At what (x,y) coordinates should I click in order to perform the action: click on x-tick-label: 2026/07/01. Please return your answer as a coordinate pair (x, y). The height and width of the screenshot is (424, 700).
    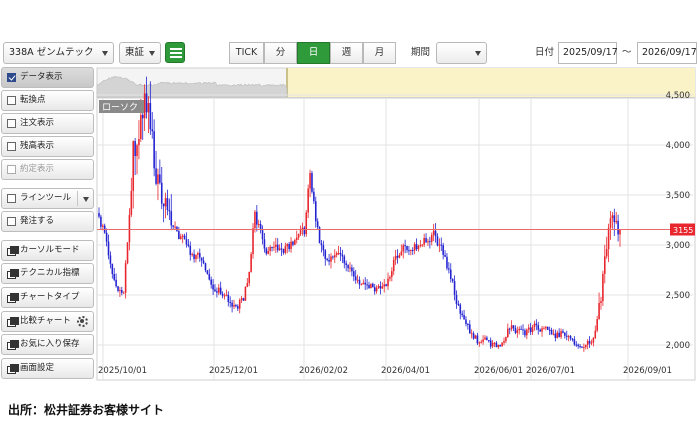
    Looking at the image, I should click on (550, 371).